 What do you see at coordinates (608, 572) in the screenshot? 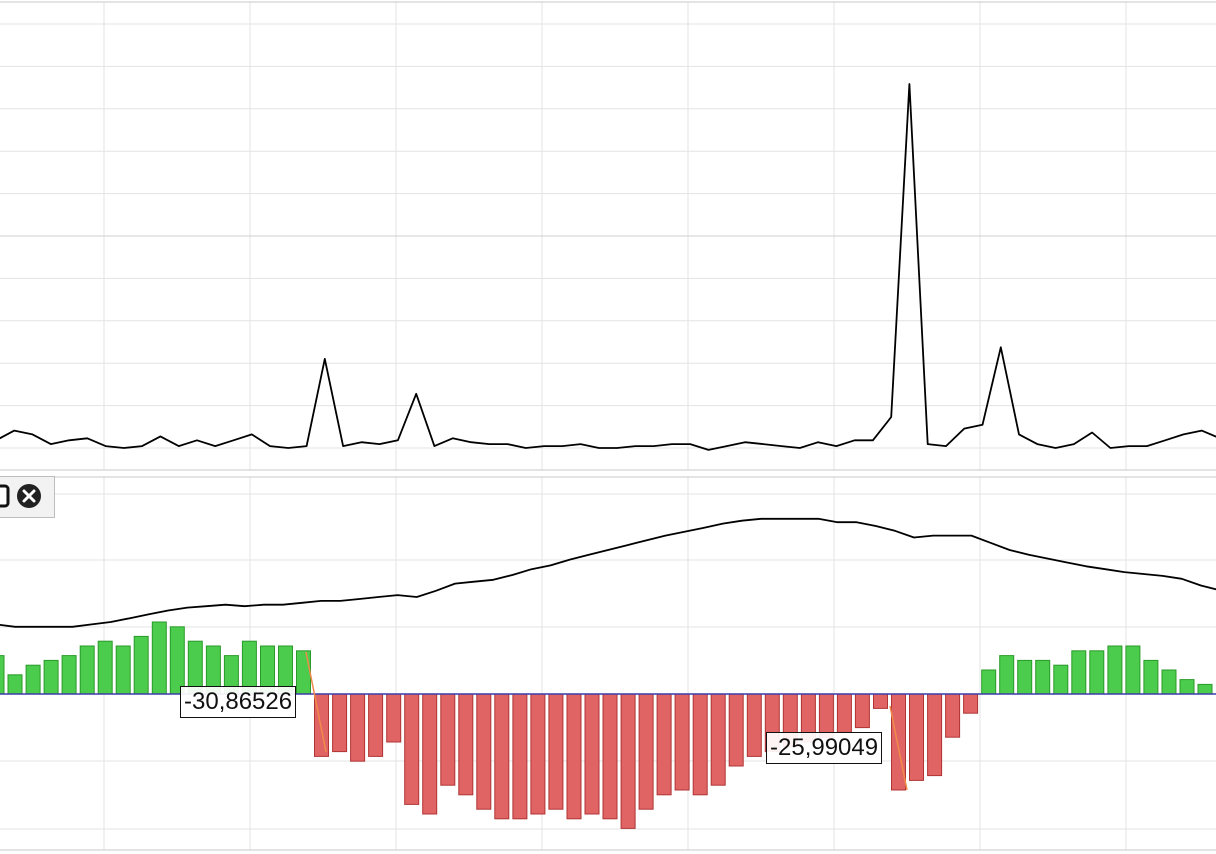
I see `lower-line-series` at bounding box center [608, 572].